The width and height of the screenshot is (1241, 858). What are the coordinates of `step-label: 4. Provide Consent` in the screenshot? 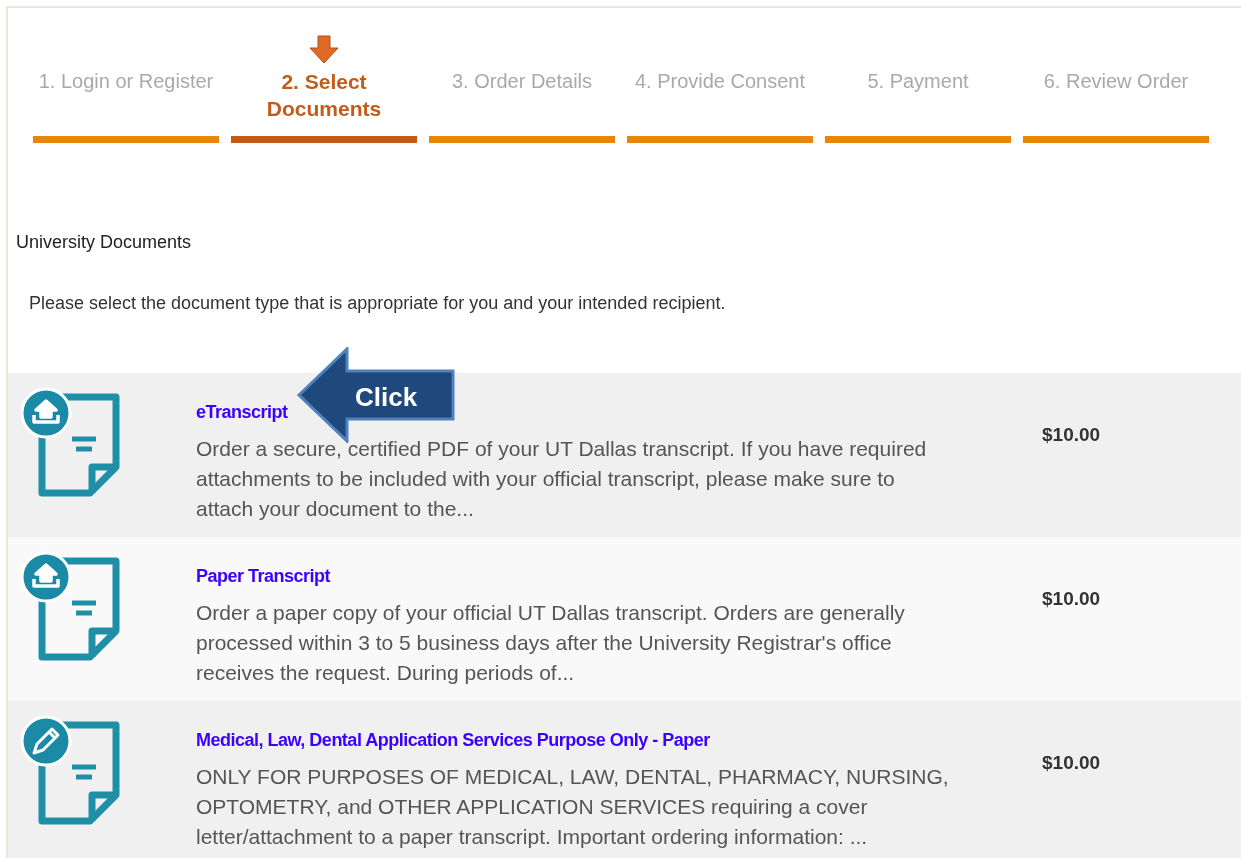 It's located at (720, 81).